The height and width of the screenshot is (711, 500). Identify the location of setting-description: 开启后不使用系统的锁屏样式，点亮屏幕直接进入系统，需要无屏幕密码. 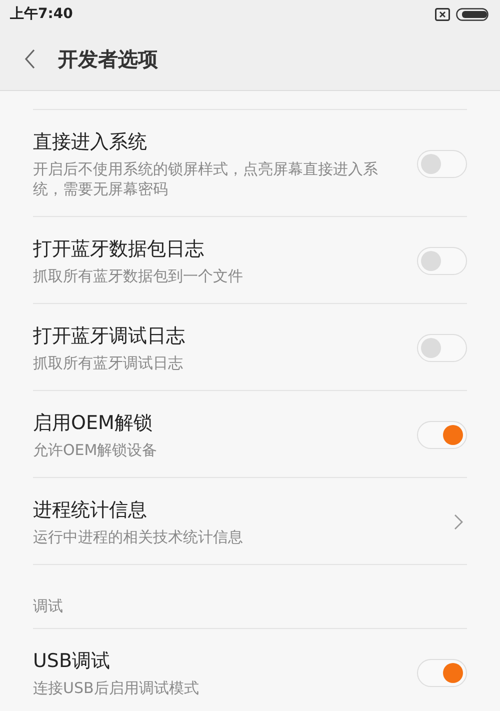
(206, 179).